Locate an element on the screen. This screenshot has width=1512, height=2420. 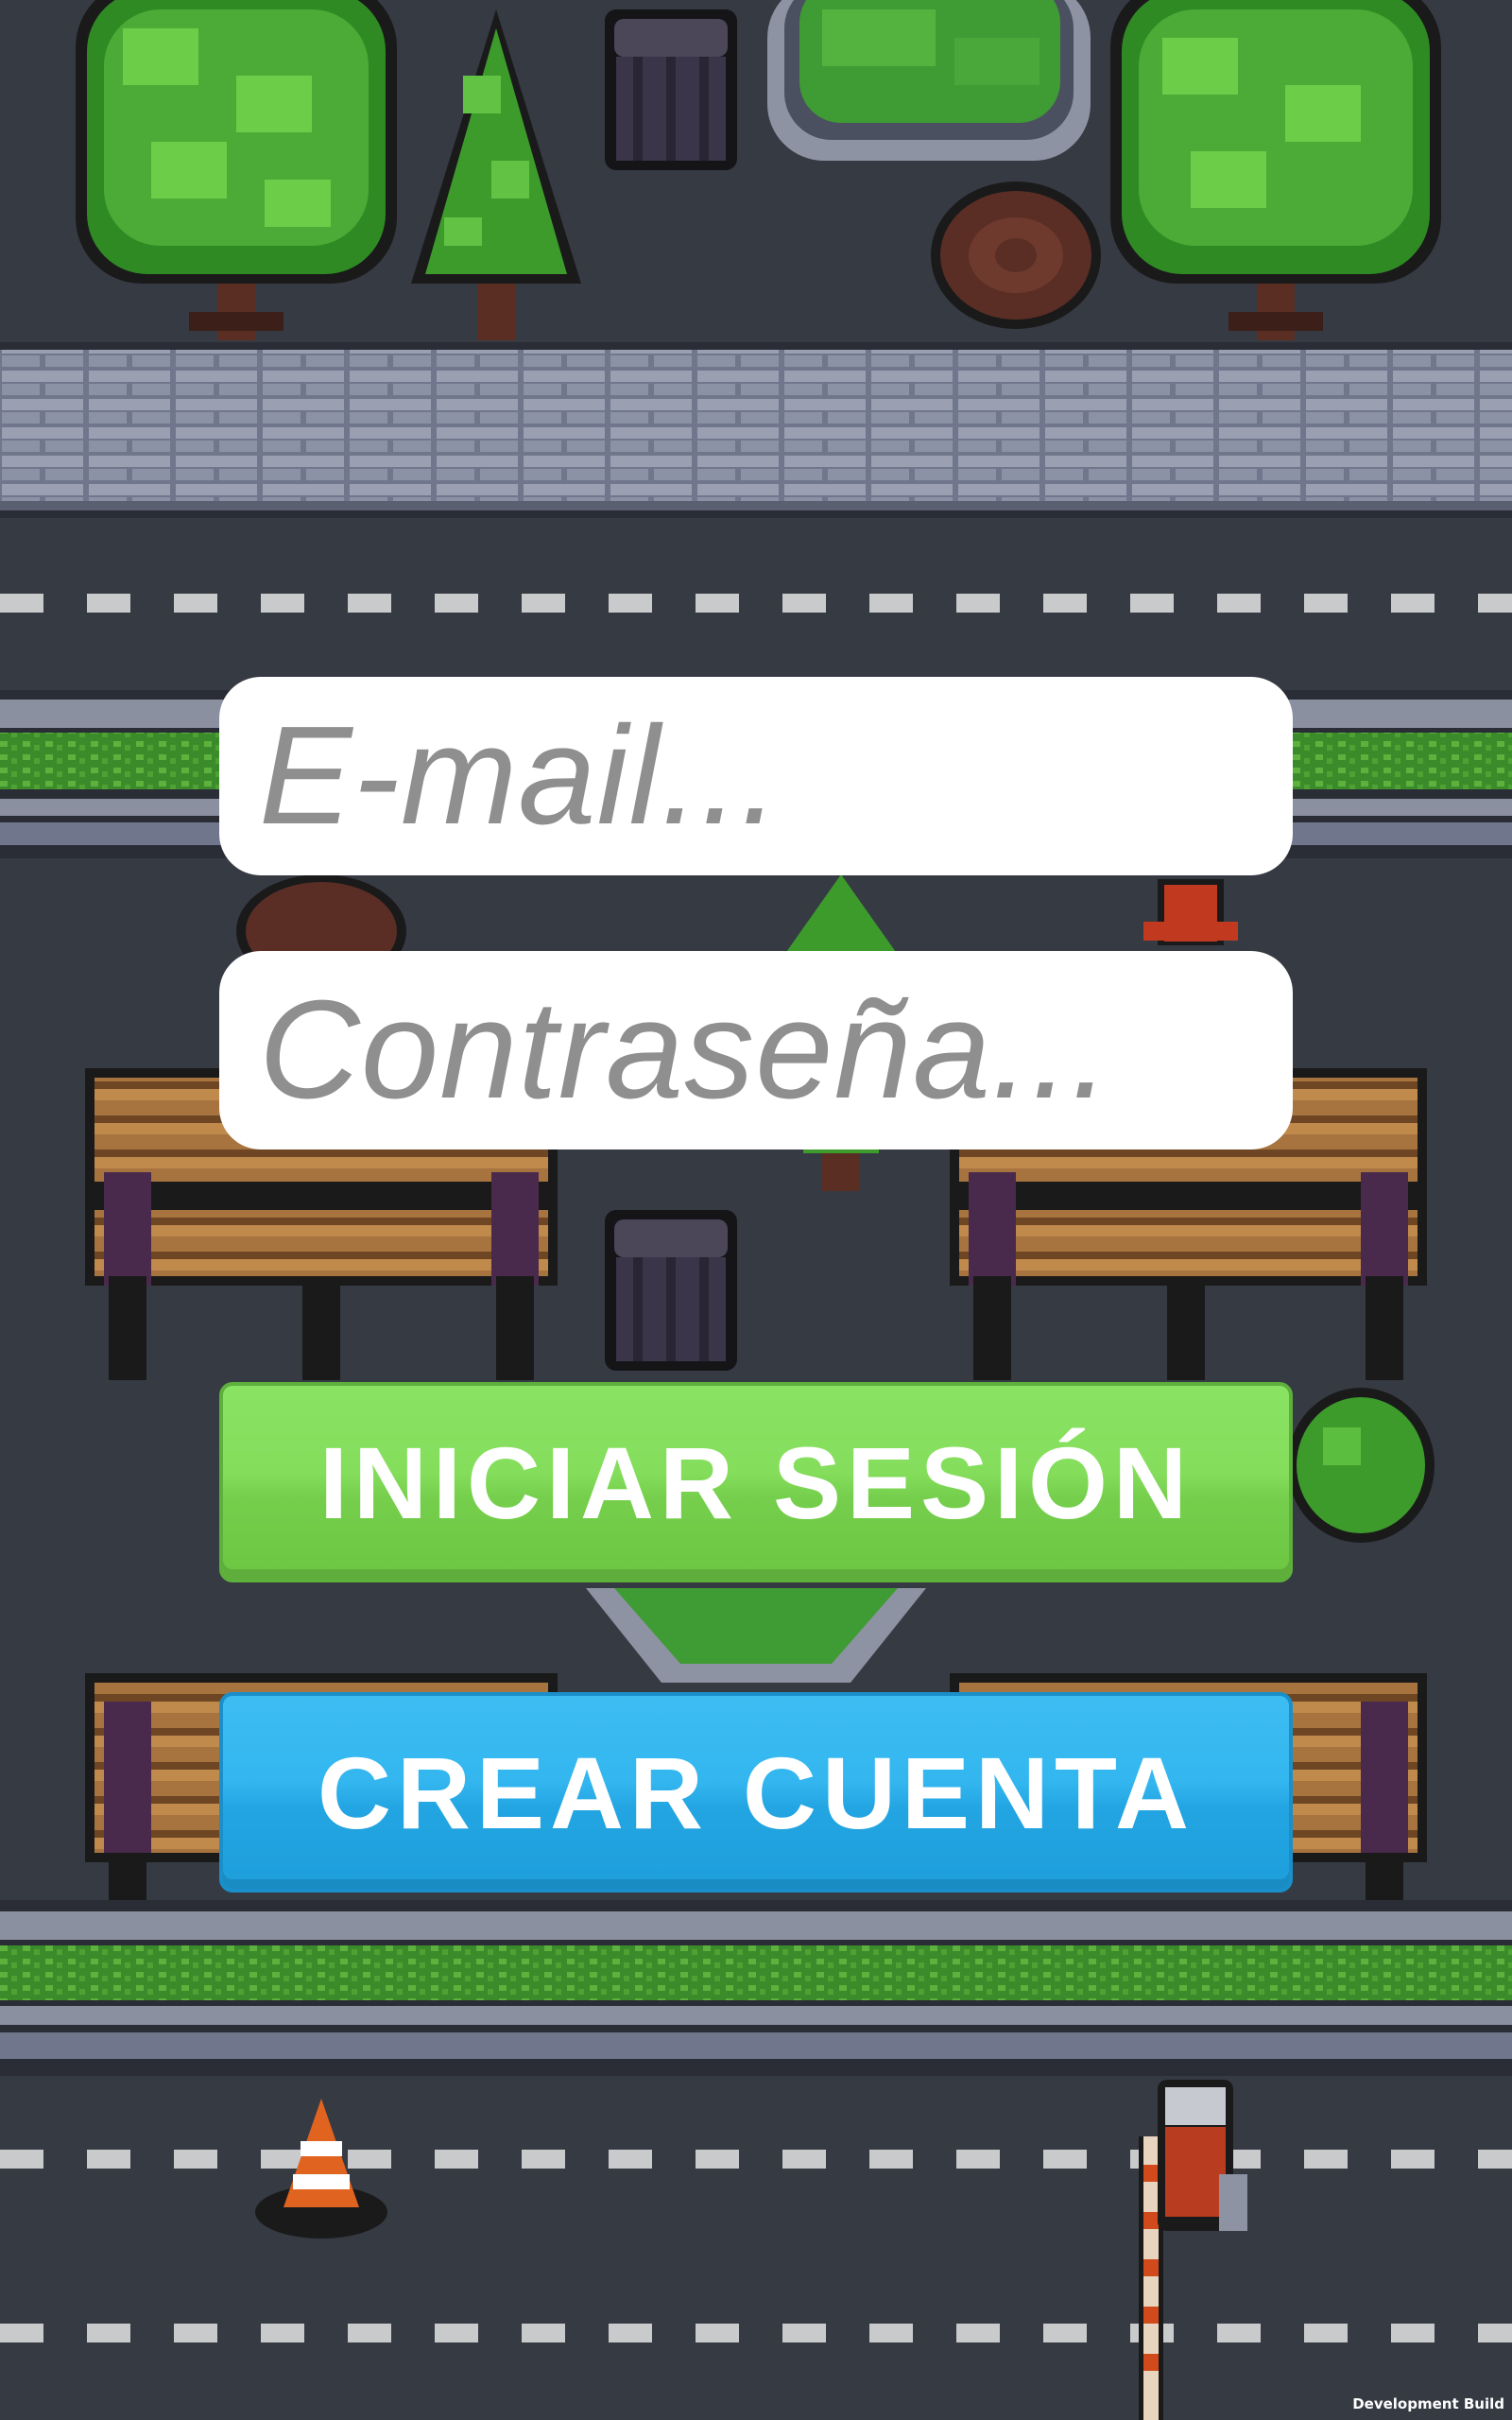
bush is located at coordinates (1361, 1466).